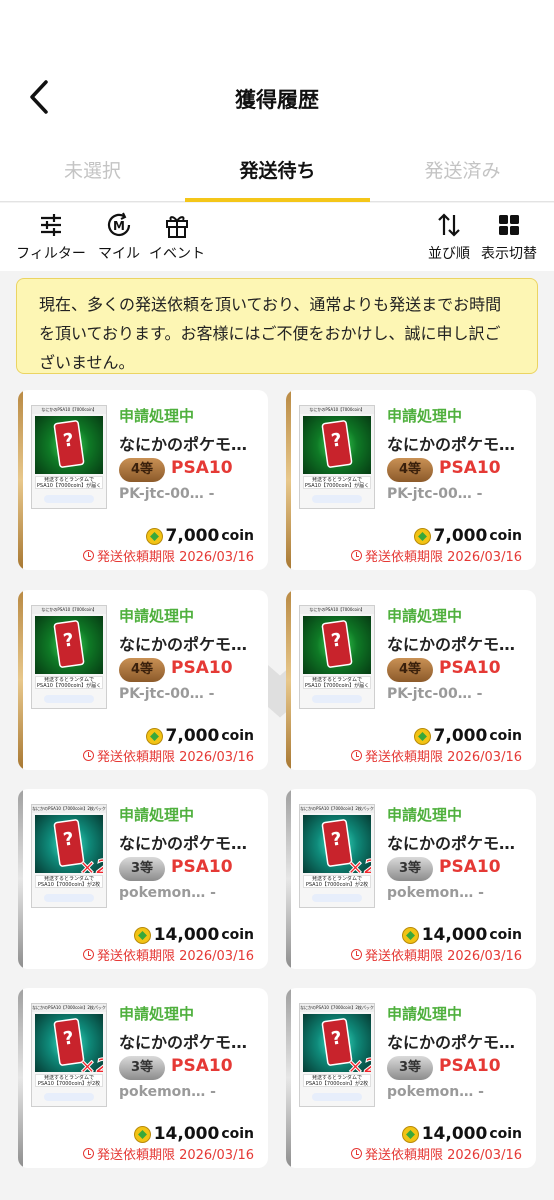 The height and width of the screenshot is (1200, 554). Describe the element at coordinates (119, 237) in the screenshot. I see `mile-button: M マイル` at that location.